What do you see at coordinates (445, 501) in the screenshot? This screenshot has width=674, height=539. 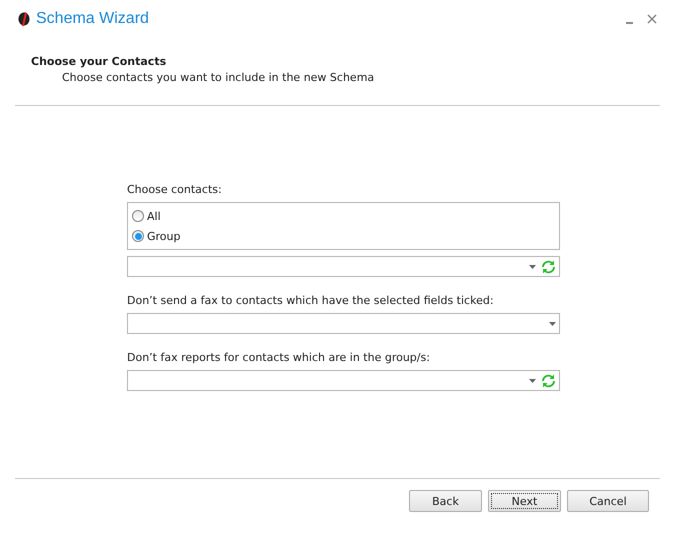 I see `wizard-button: Back` at bounding box center [445, 501].